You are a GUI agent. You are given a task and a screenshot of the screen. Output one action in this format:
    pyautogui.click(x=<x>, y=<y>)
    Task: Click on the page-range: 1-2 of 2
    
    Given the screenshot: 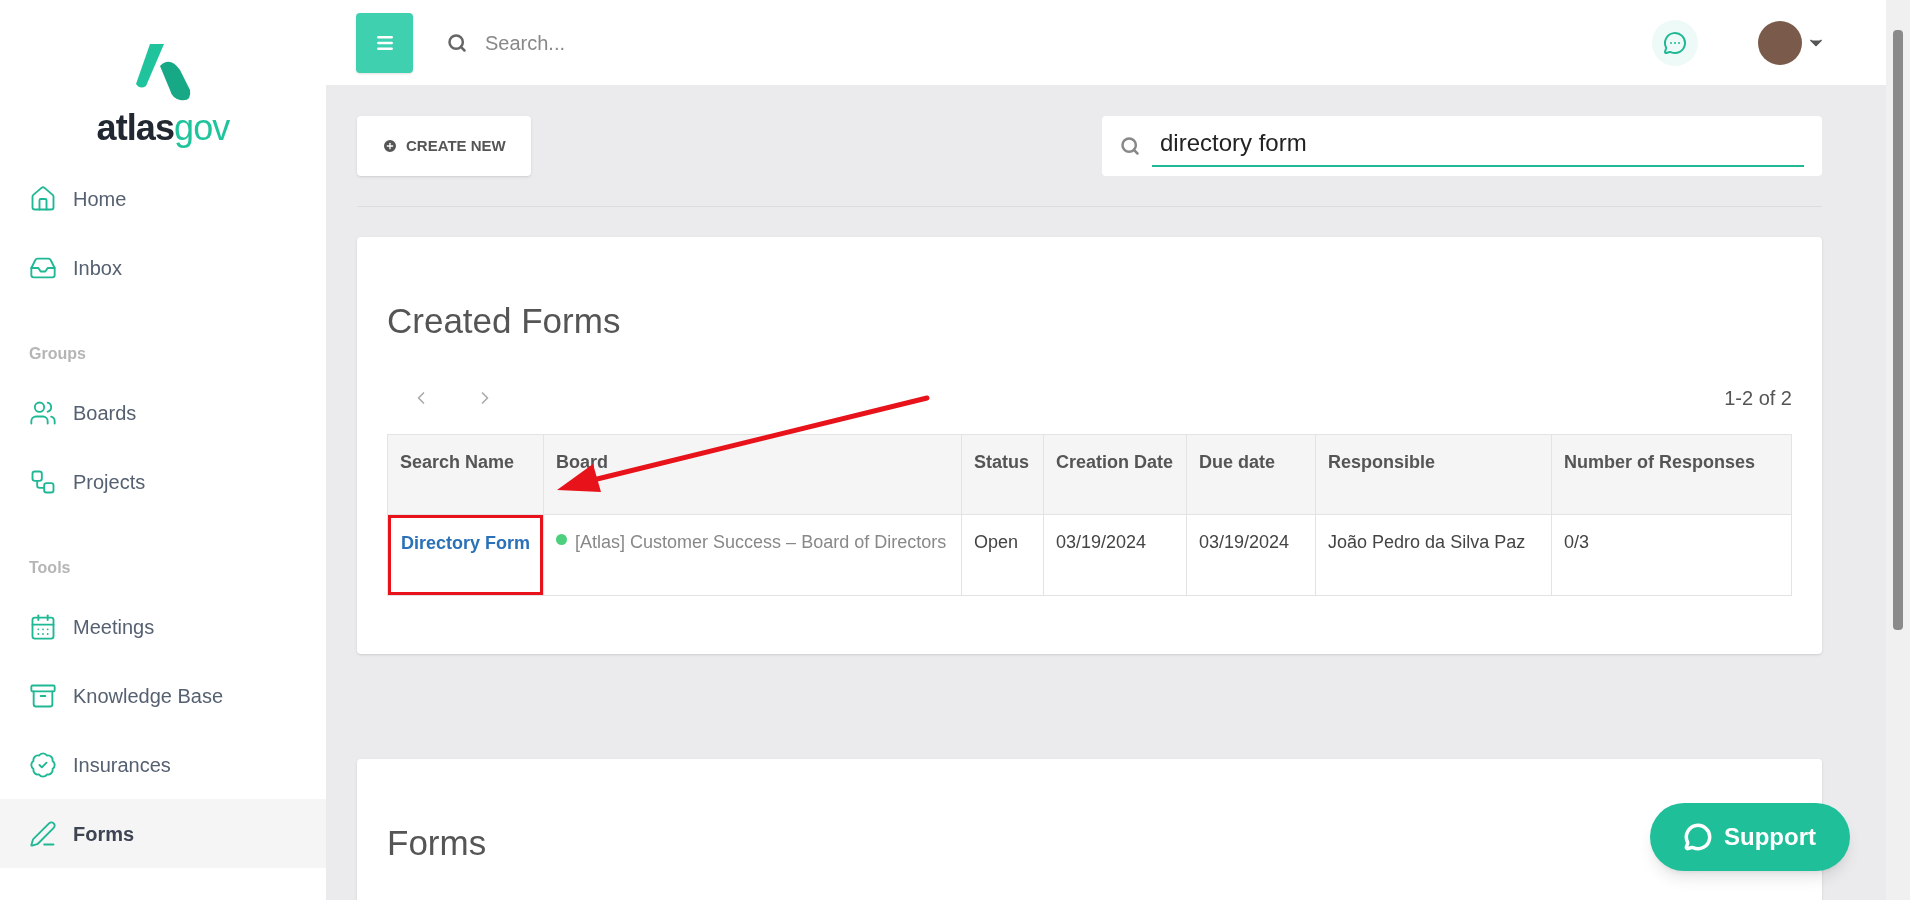 What is the action you would take?
    pyautogui.click(x=1758, y=398)
    